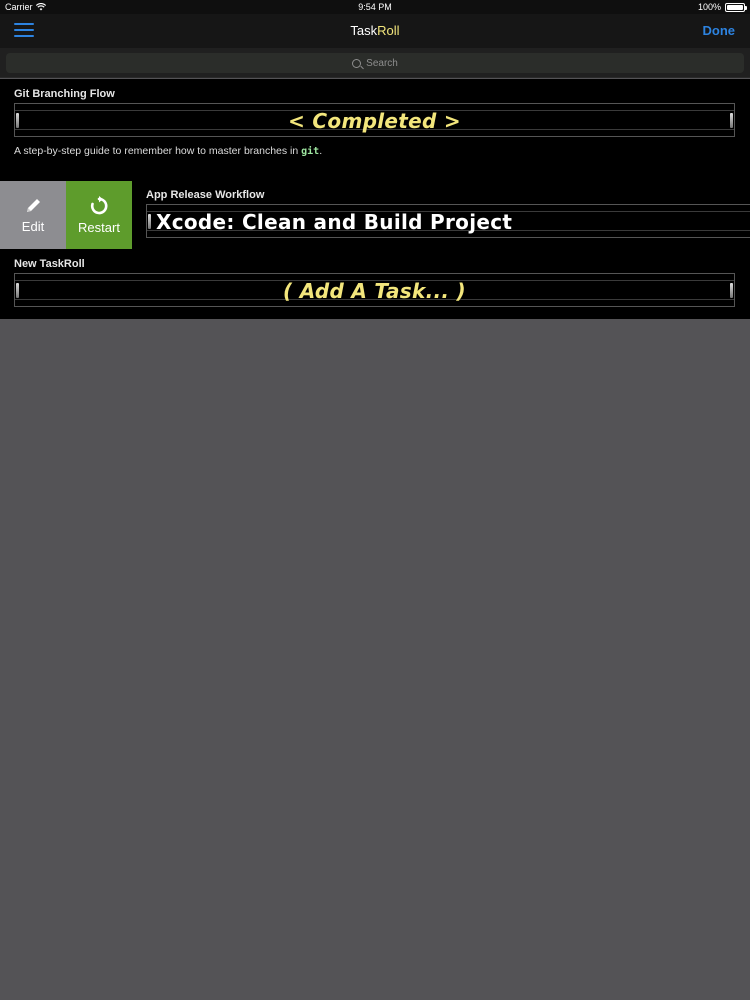 The height and width of the screenshot is (1000, 750). I want to click on task-roller: ( Add A Task... ), so click(374, 290).